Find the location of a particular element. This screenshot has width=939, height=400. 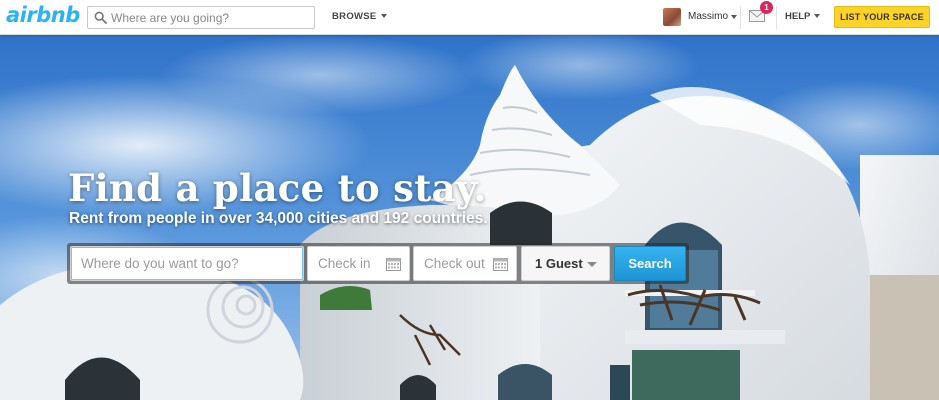

messages-count-badge: 1 is located at coordinates (766, 7).